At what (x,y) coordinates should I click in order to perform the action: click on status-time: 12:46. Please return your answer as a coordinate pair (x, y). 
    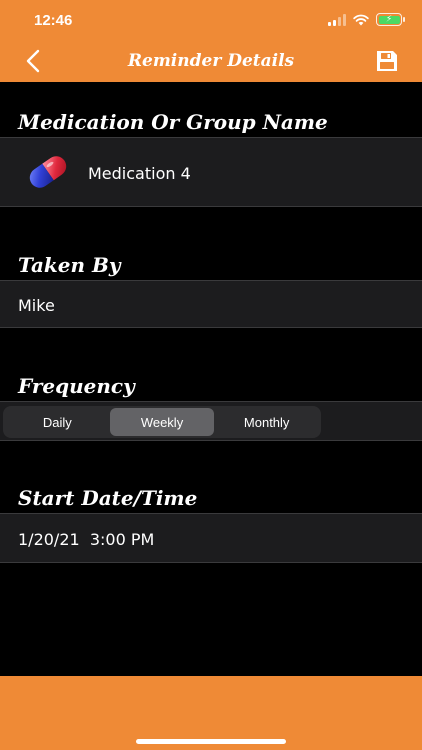
    Looking at the image, I should click on (53, 20).